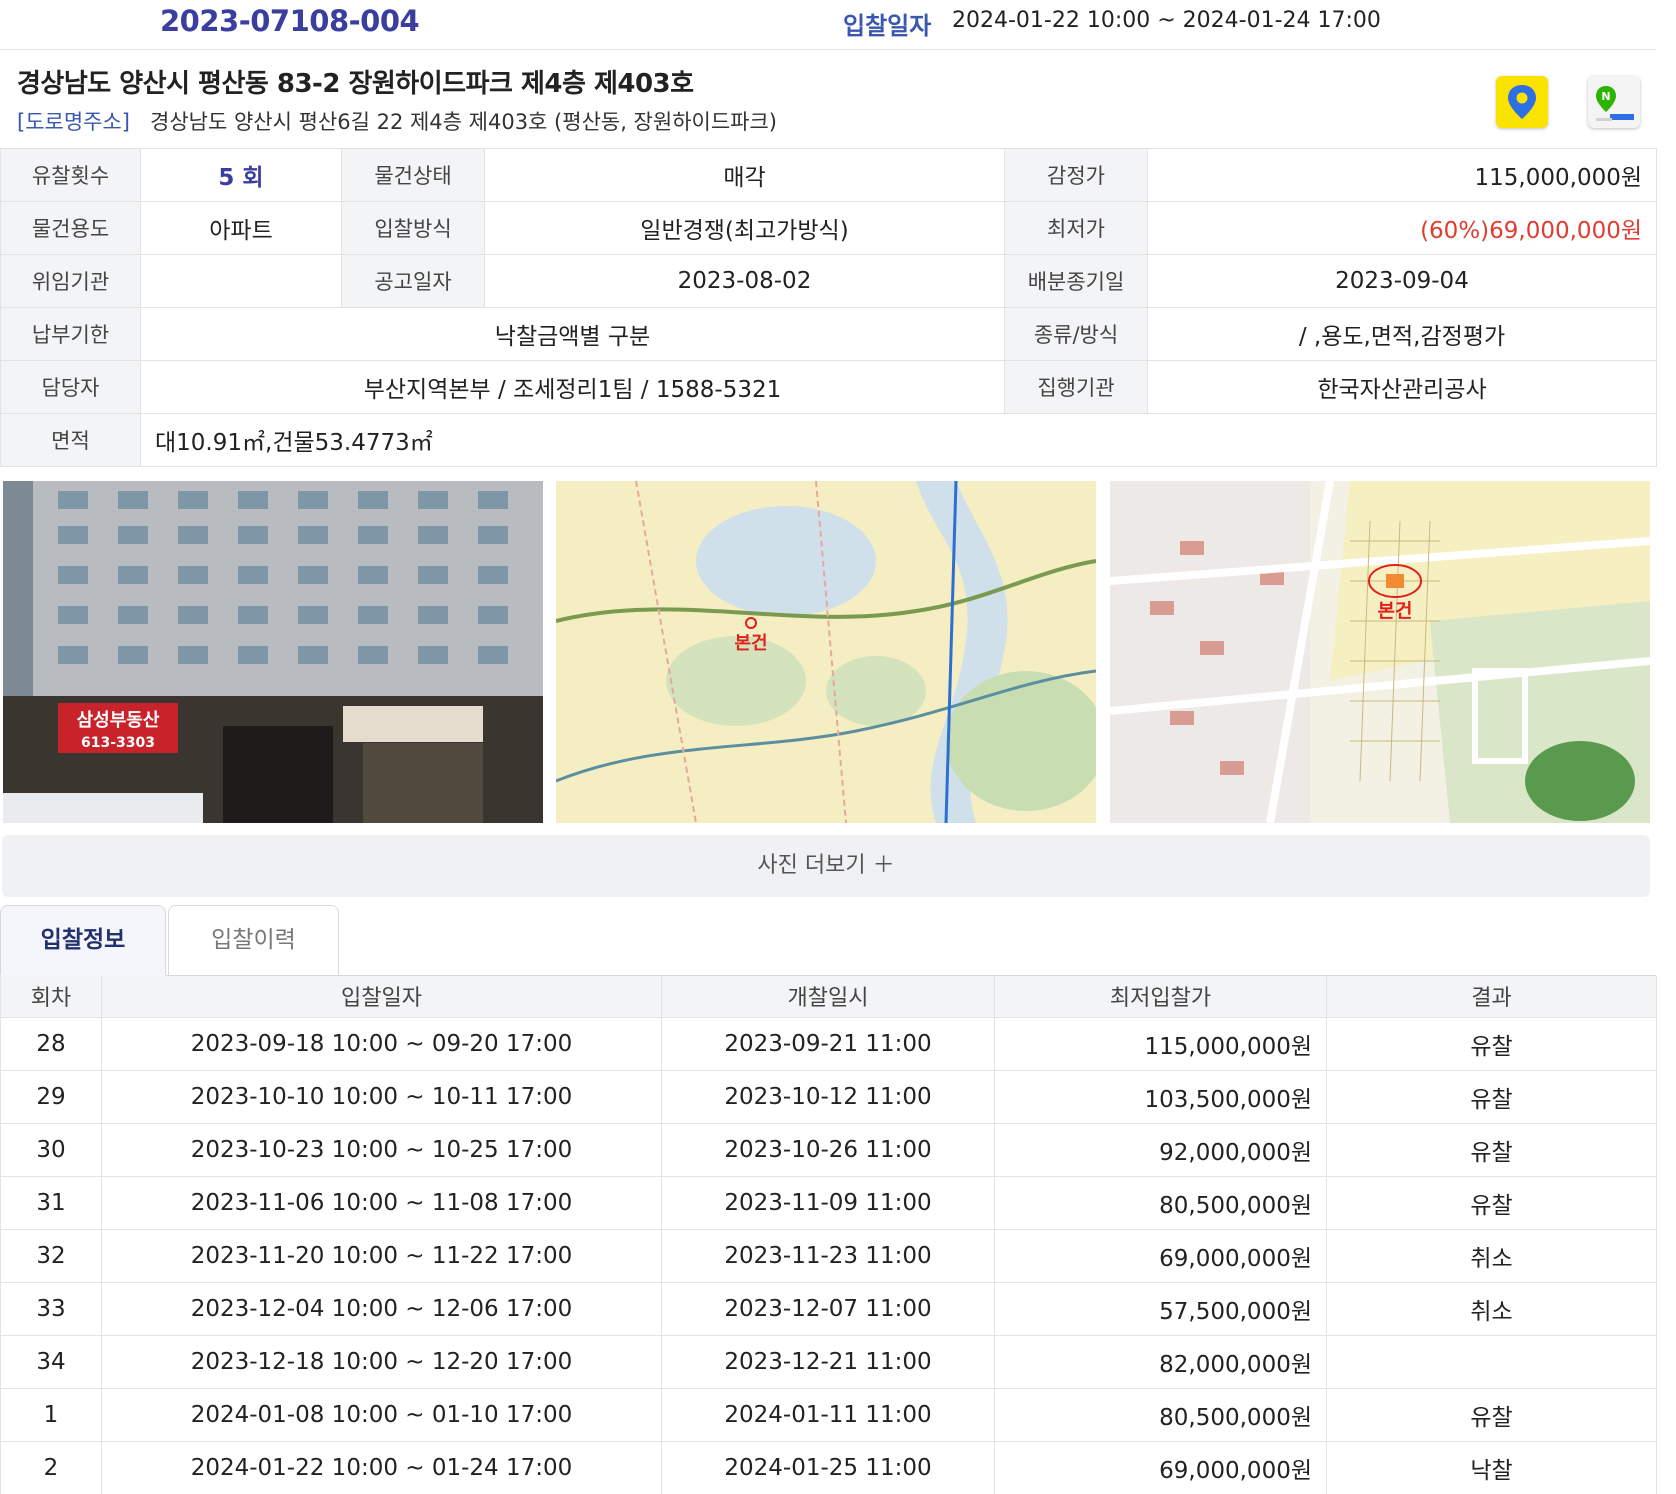 This screenshot has width=1676, height=1494. What do you see at coordinates (73, 122) in the screenshot?
I see `road-address-tag: [도로명주소]` at bounding box center [73, 122].